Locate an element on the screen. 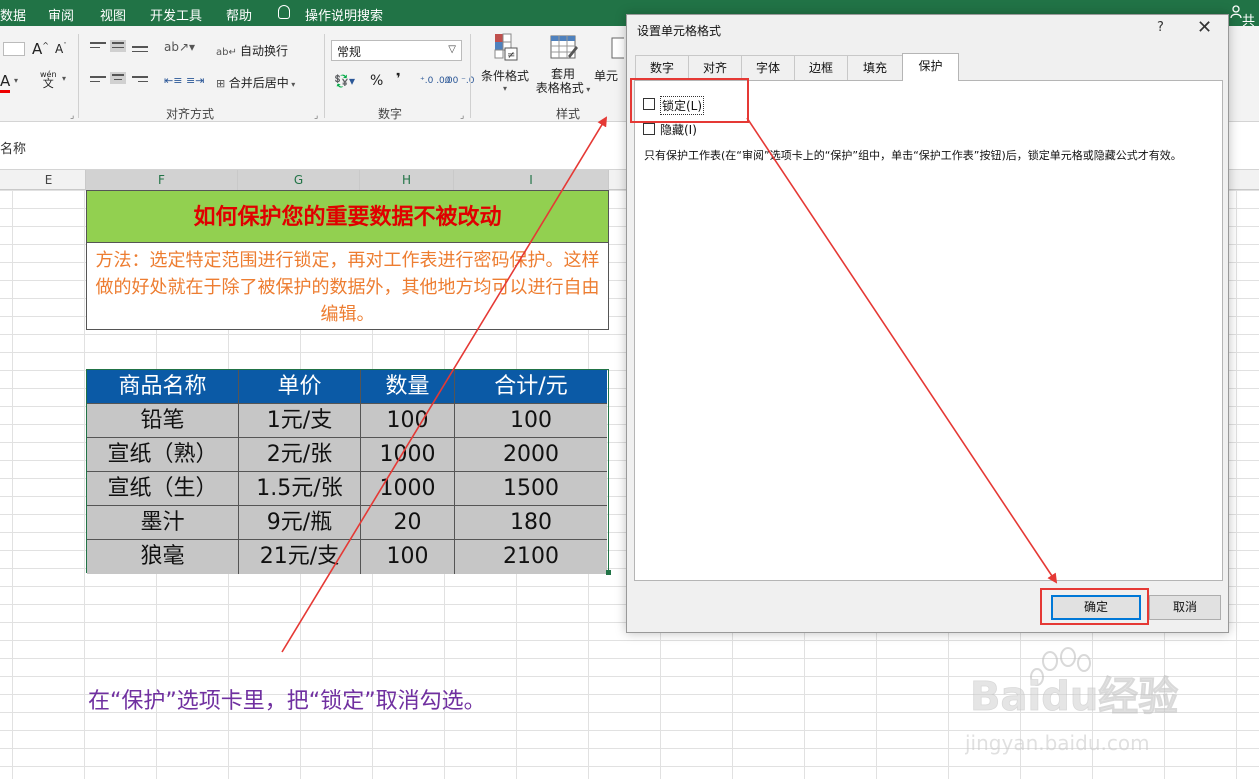 The width and height of the screenshot is (1259, 779). baidu-watermark: Baidu经验 jingyan.baidu.com is located at coordinates (1089, 705).